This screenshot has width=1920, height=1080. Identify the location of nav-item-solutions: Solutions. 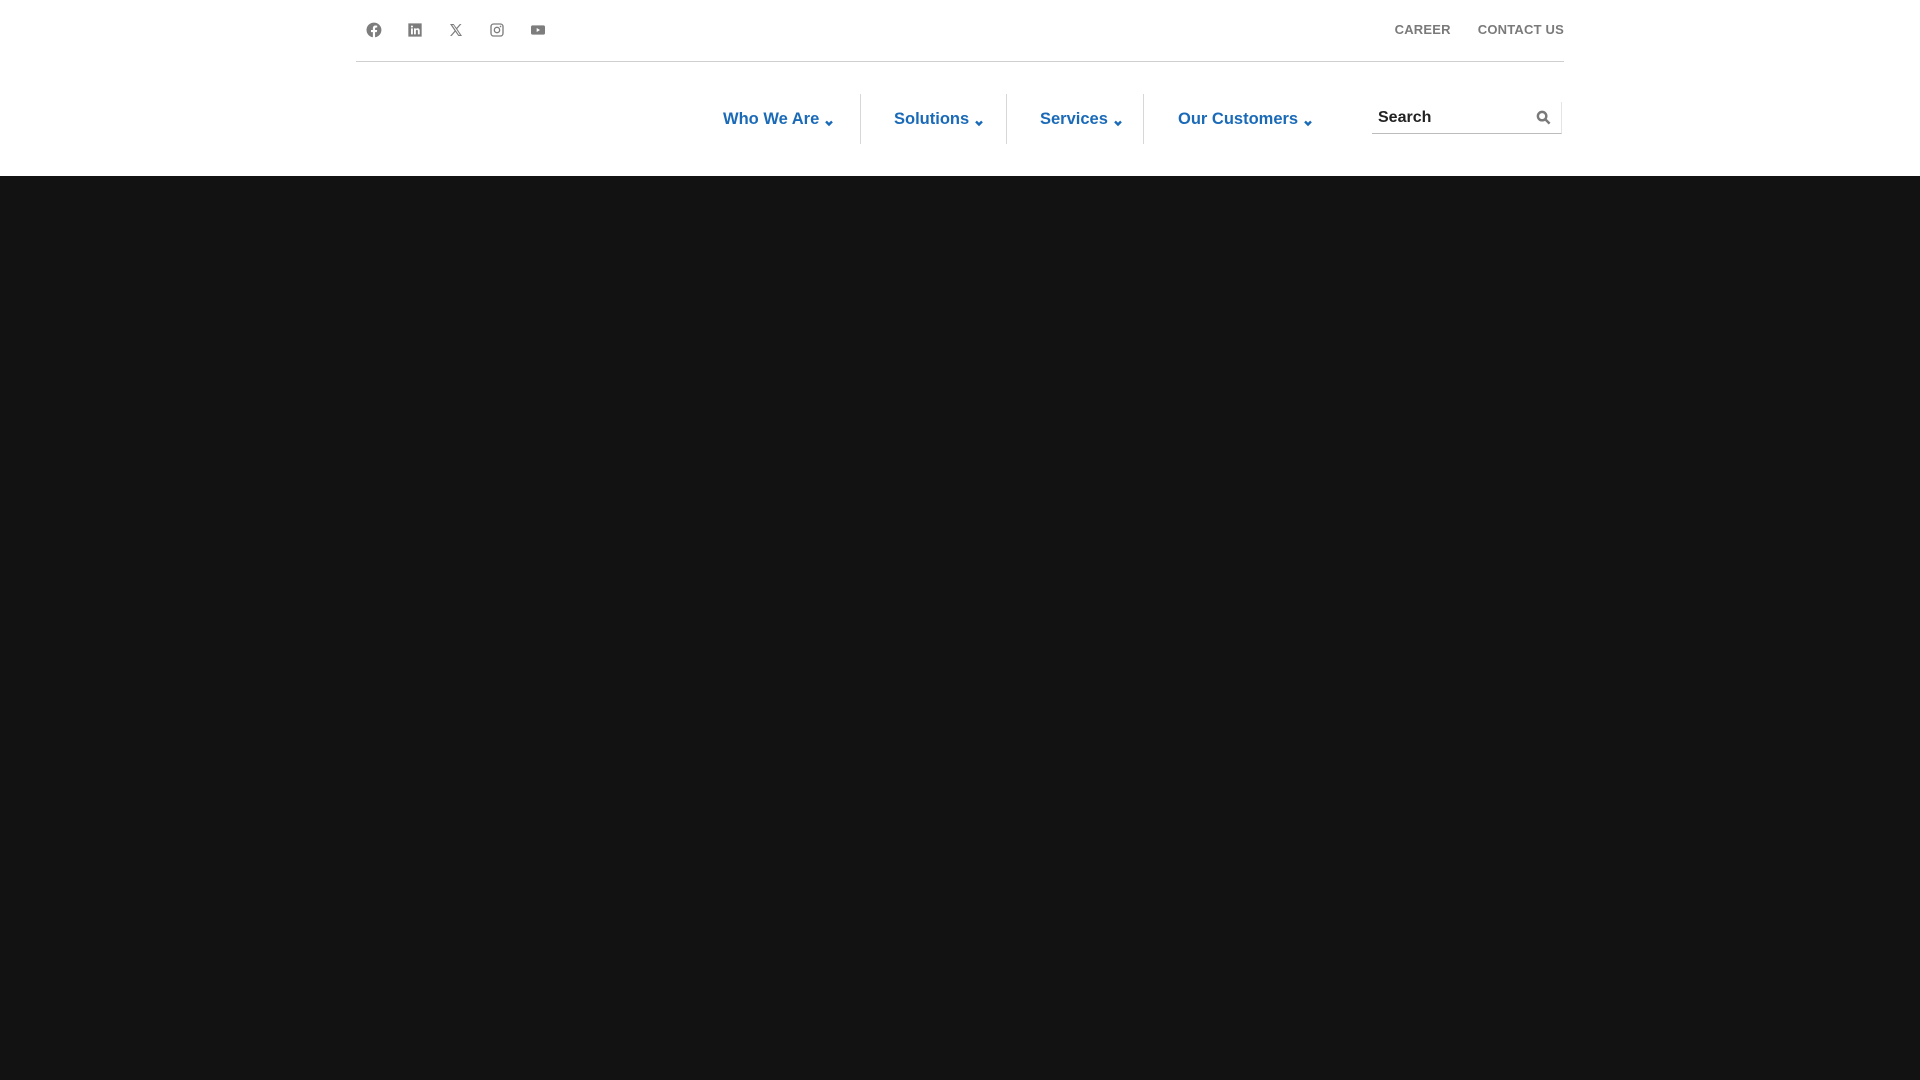
(939, 119).